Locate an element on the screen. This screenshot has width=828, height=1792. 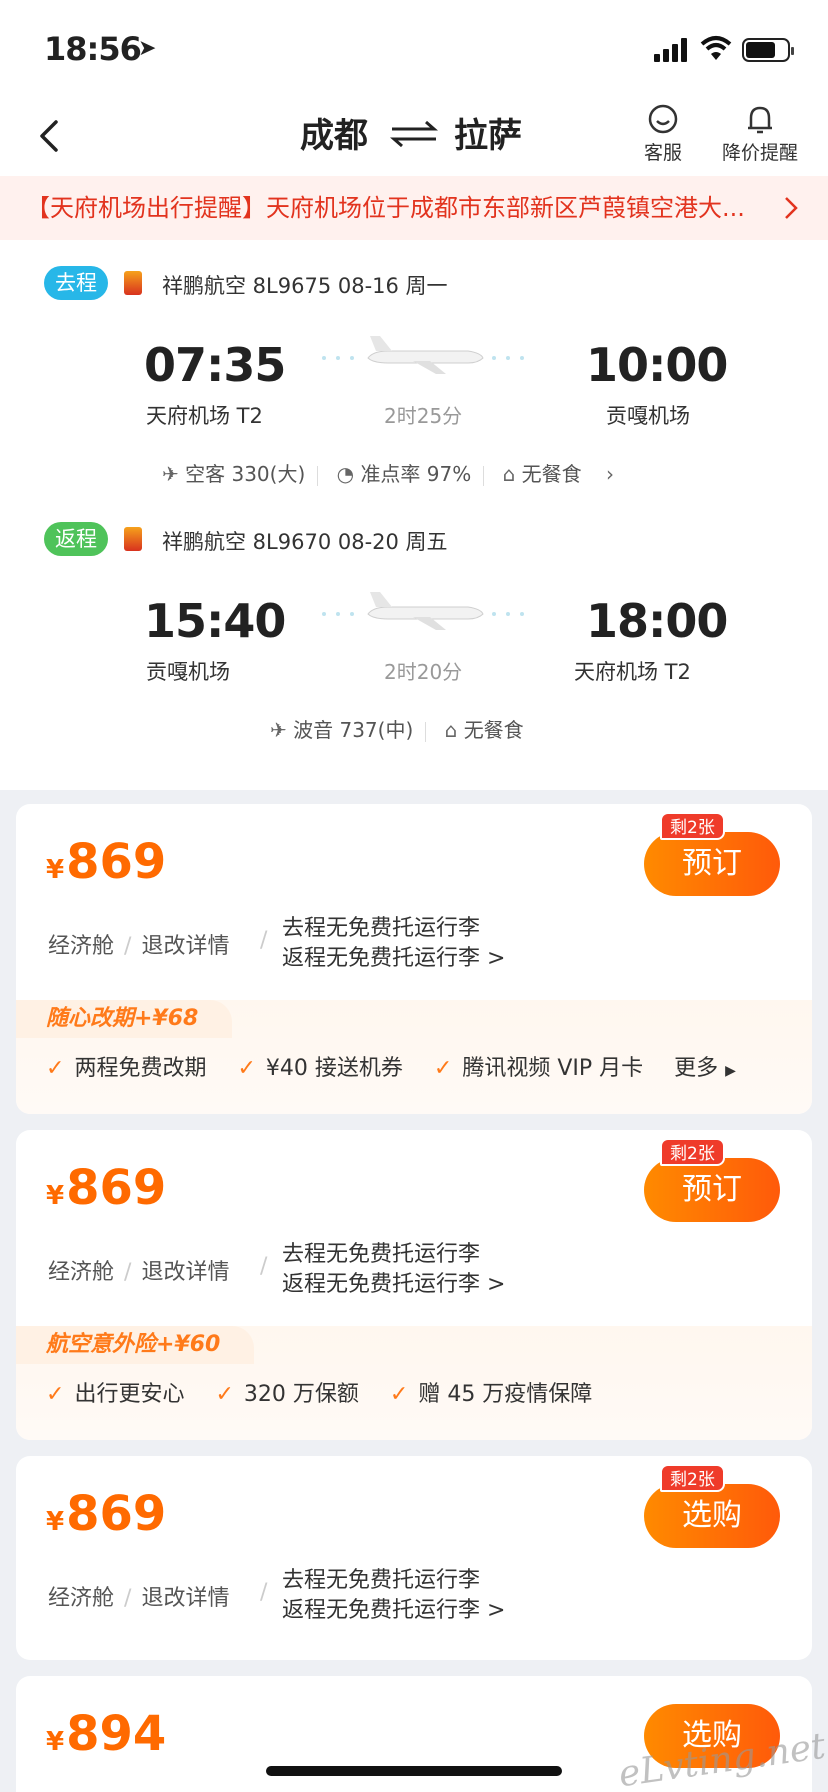
origin-city: 成都 is located at coordinates (334, 136).